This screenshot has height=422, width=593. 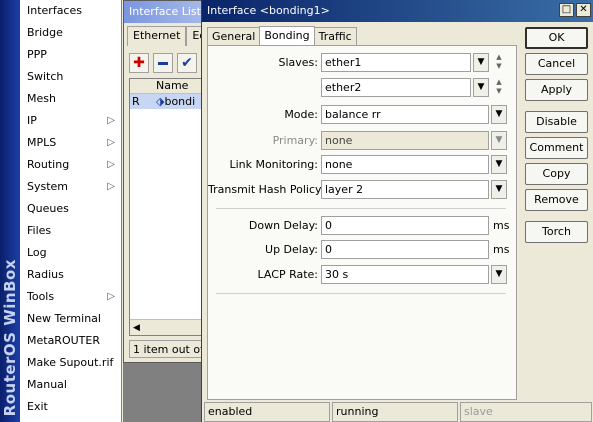 I want to click on down-delay-row: Down Delay:, so click(x=263, y=226).